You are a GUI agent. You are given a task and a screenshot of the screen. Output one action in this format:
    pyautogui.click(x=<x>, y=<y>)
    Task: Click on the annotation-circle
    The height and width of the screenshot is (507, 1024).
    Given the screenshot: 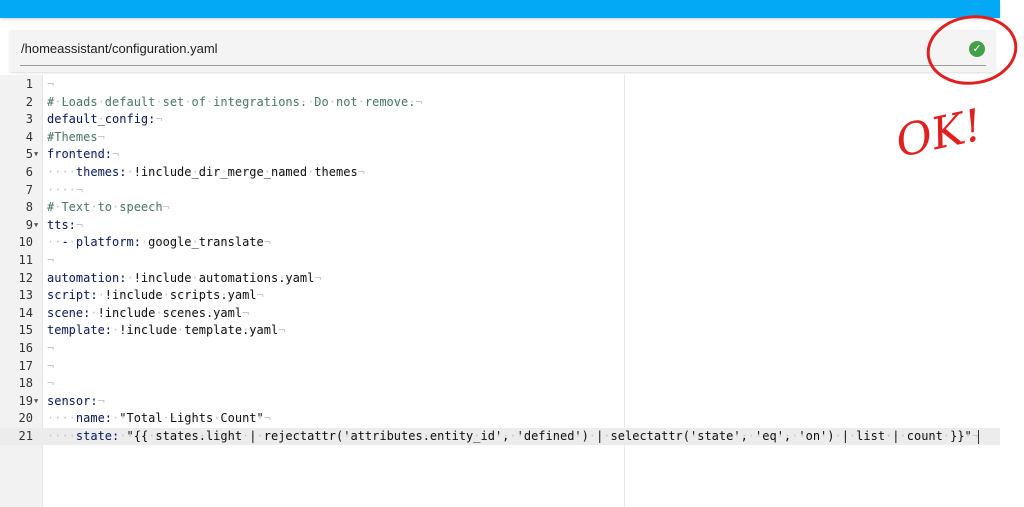 What is the action you would take?
    pyautogui.click(x=972, y=50)
    